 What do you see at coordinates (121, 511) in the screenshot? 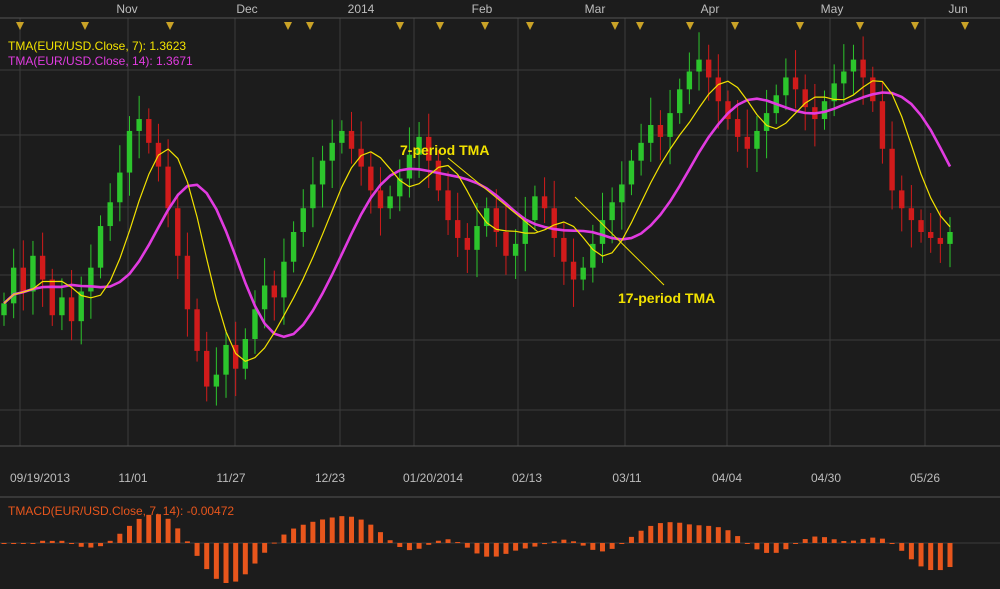
I see `legend-tmacd: TMACD(EUR/USD.Close, 7, 14): -0.00472` at bounding box center [121, 511].